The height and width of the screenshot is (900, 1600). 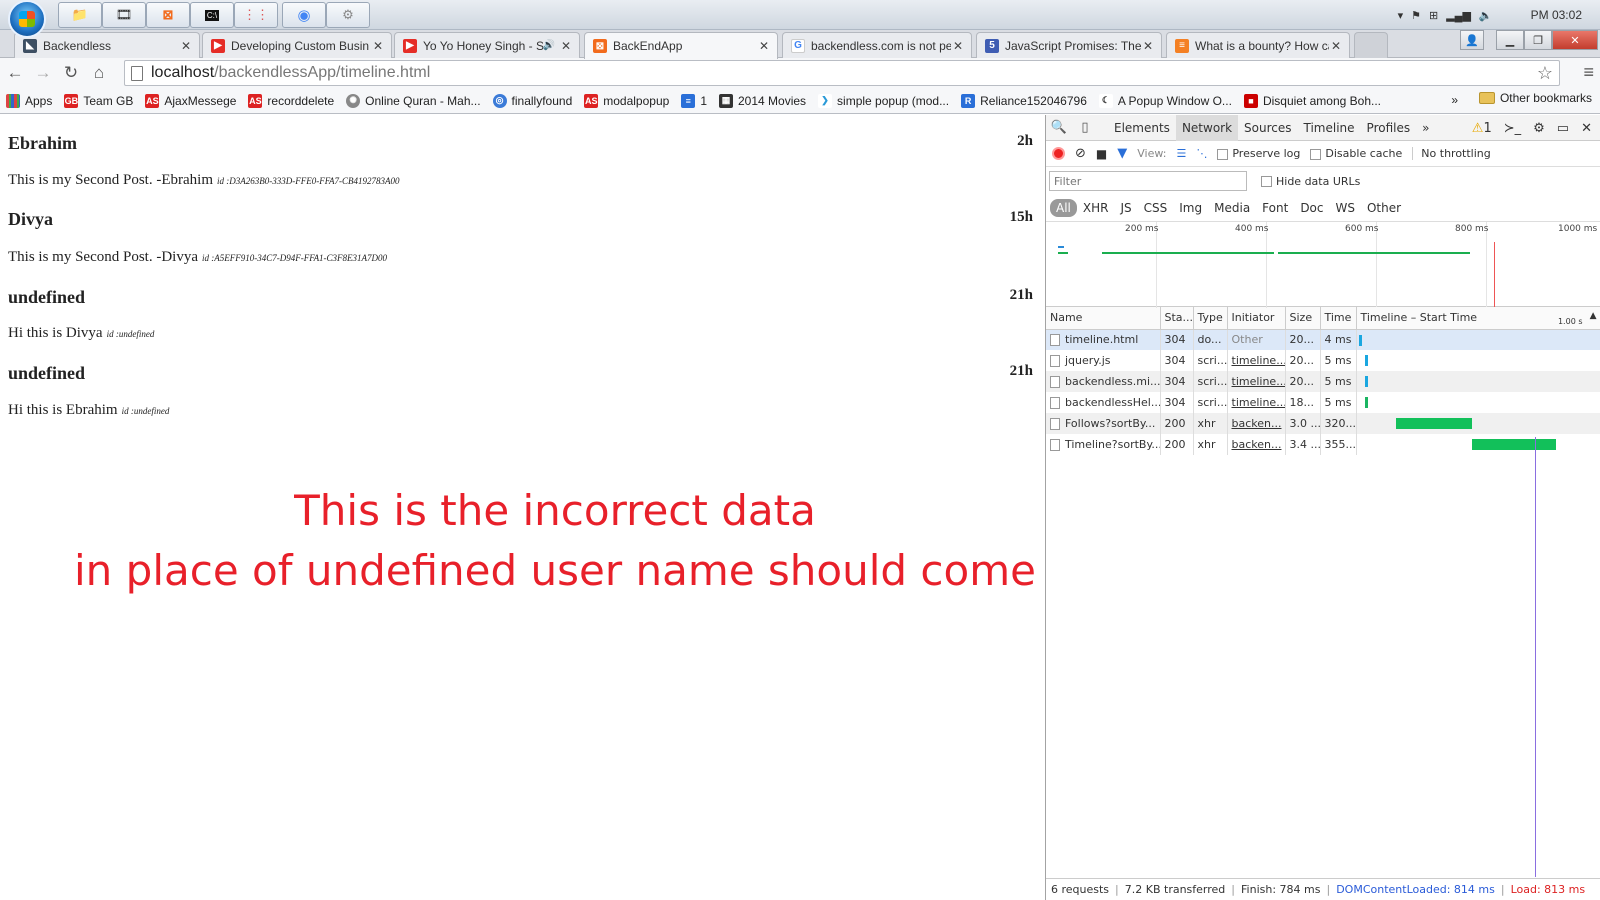 I want to click on inspect-search-icon: 🔍, so click(x=1059, y=127).